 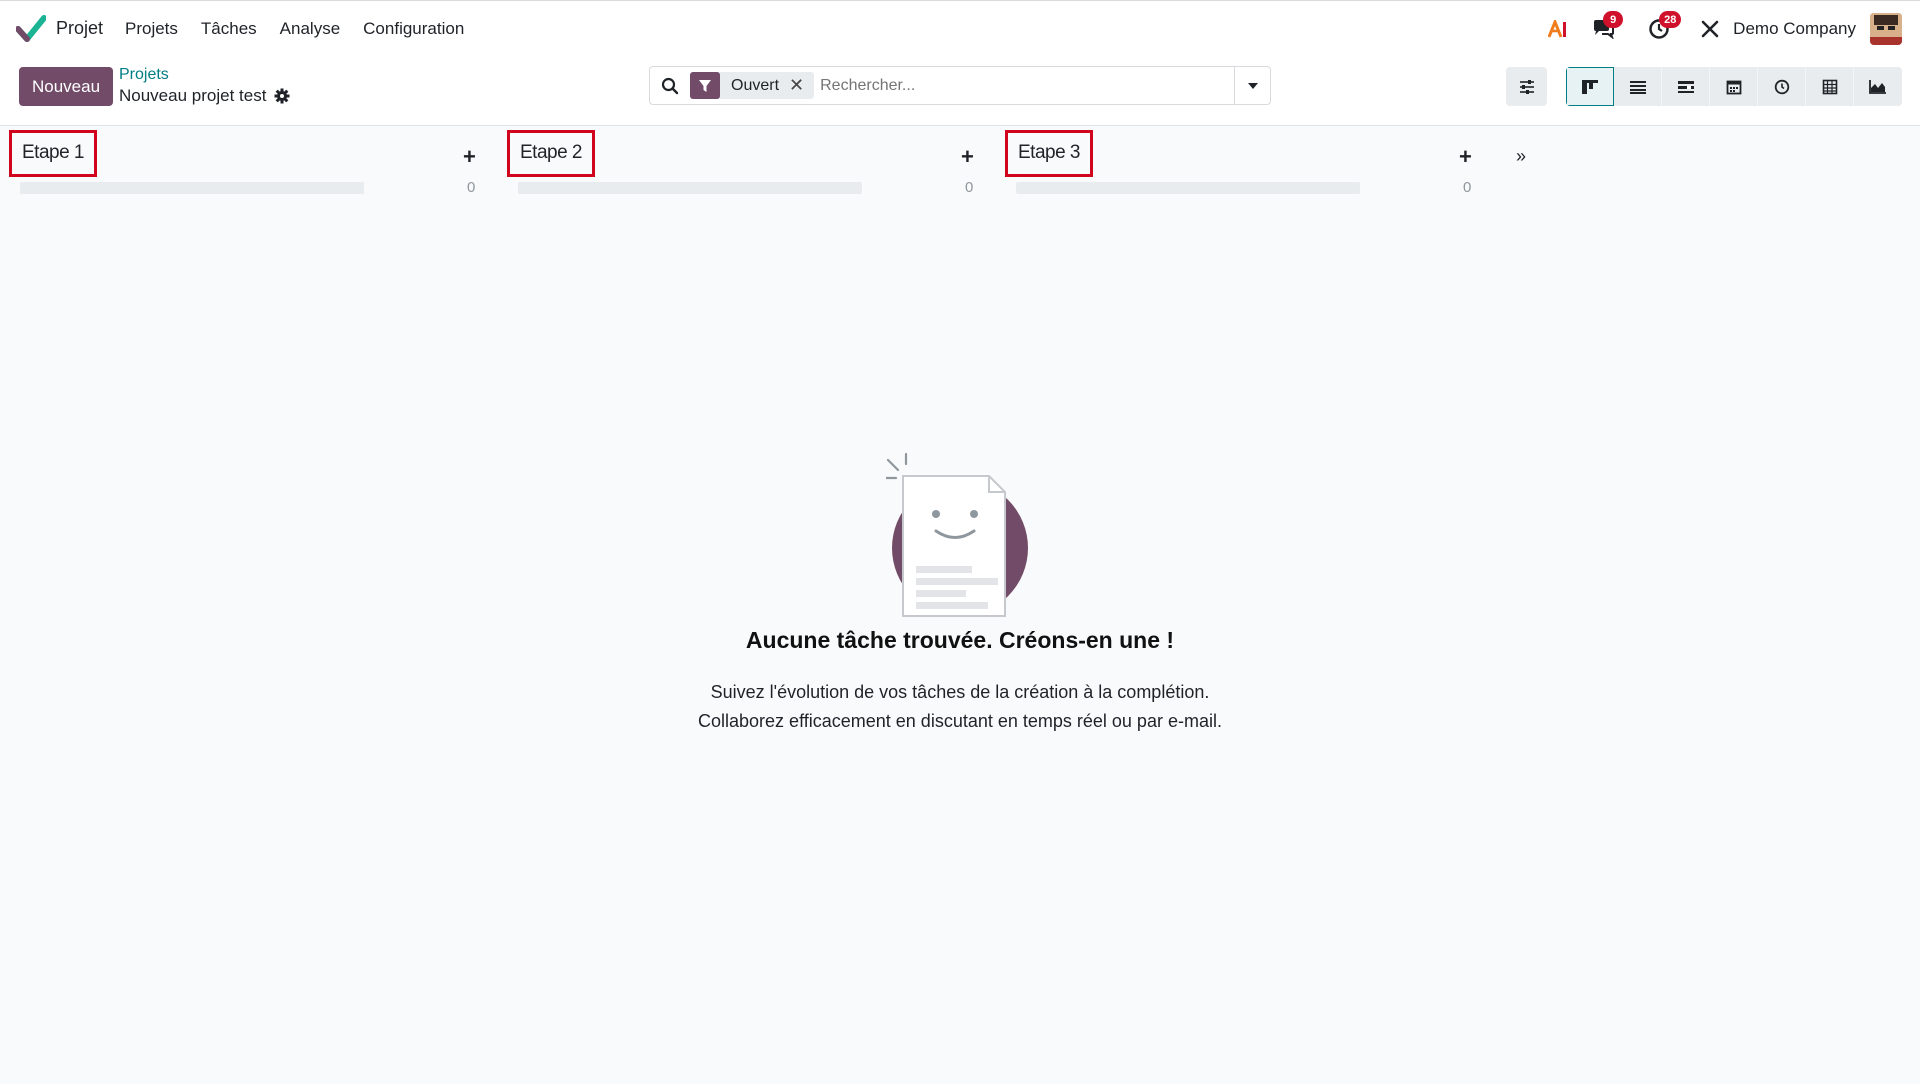 I want to click on gantt-view-button, so click(x=1686, y=86).